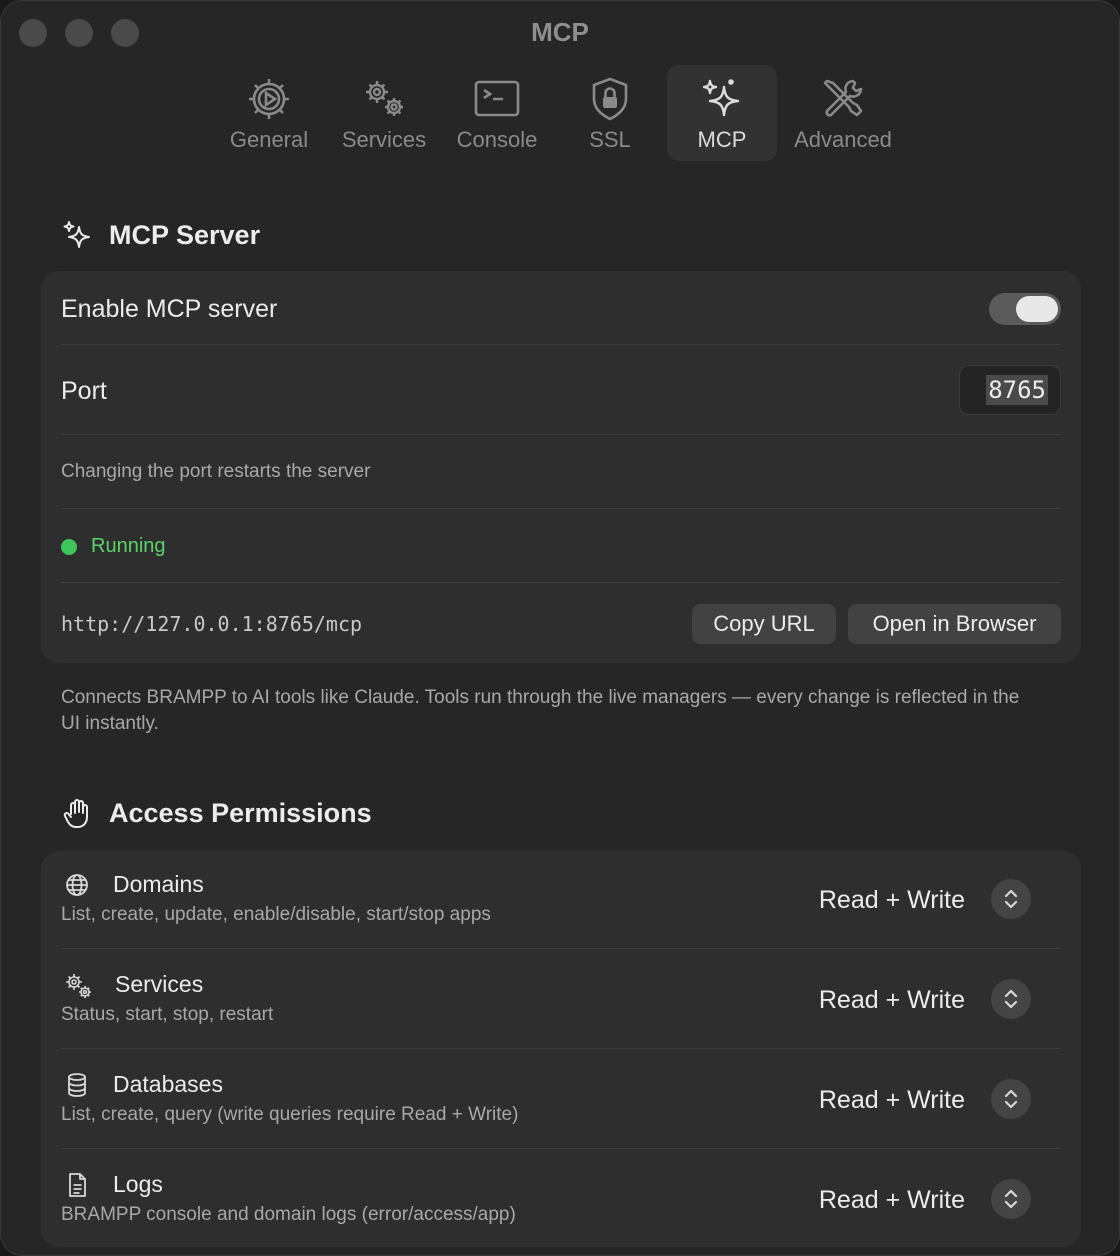 This screenshot has height=1256, width=1120. I want to click on server-status: Running, so click(113, 546).